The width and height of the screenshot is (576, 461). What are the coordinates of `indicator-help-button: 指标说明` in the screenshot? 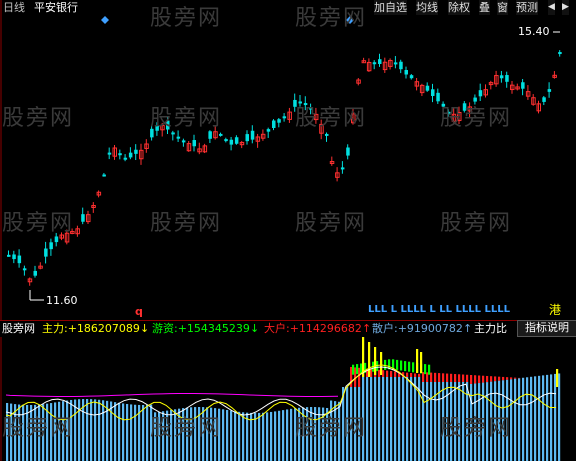 It's located at (546, 328).